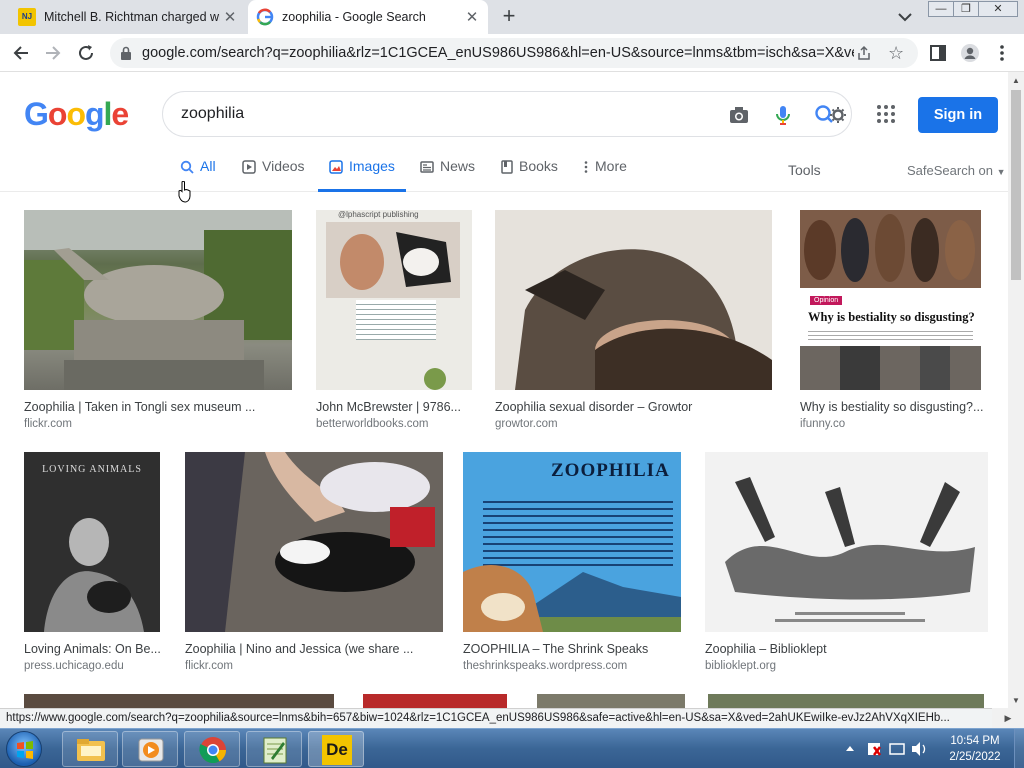  What do you see at coordinates (846, 649) in the screenshot?
I see `result-caption: Zoophilia – Biblioklept` at bounding box center [846, 649].